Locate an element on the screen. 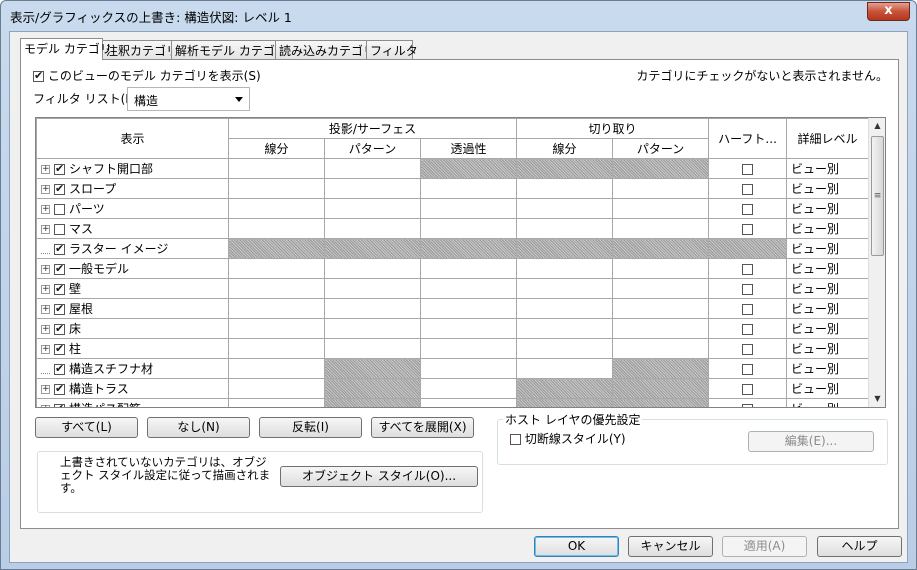 The image size is (917, 570). category-name-cell: + マス is located at coordinates (132, 228).